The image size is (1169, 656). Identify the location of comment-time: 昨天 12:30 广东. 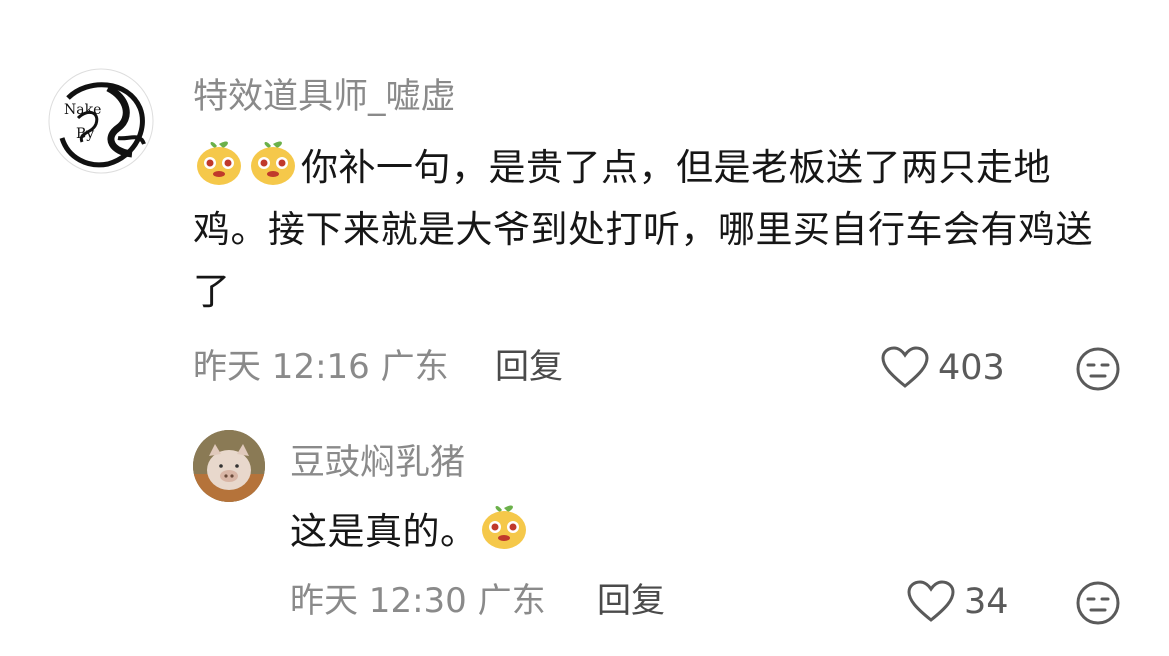
(418, 601).